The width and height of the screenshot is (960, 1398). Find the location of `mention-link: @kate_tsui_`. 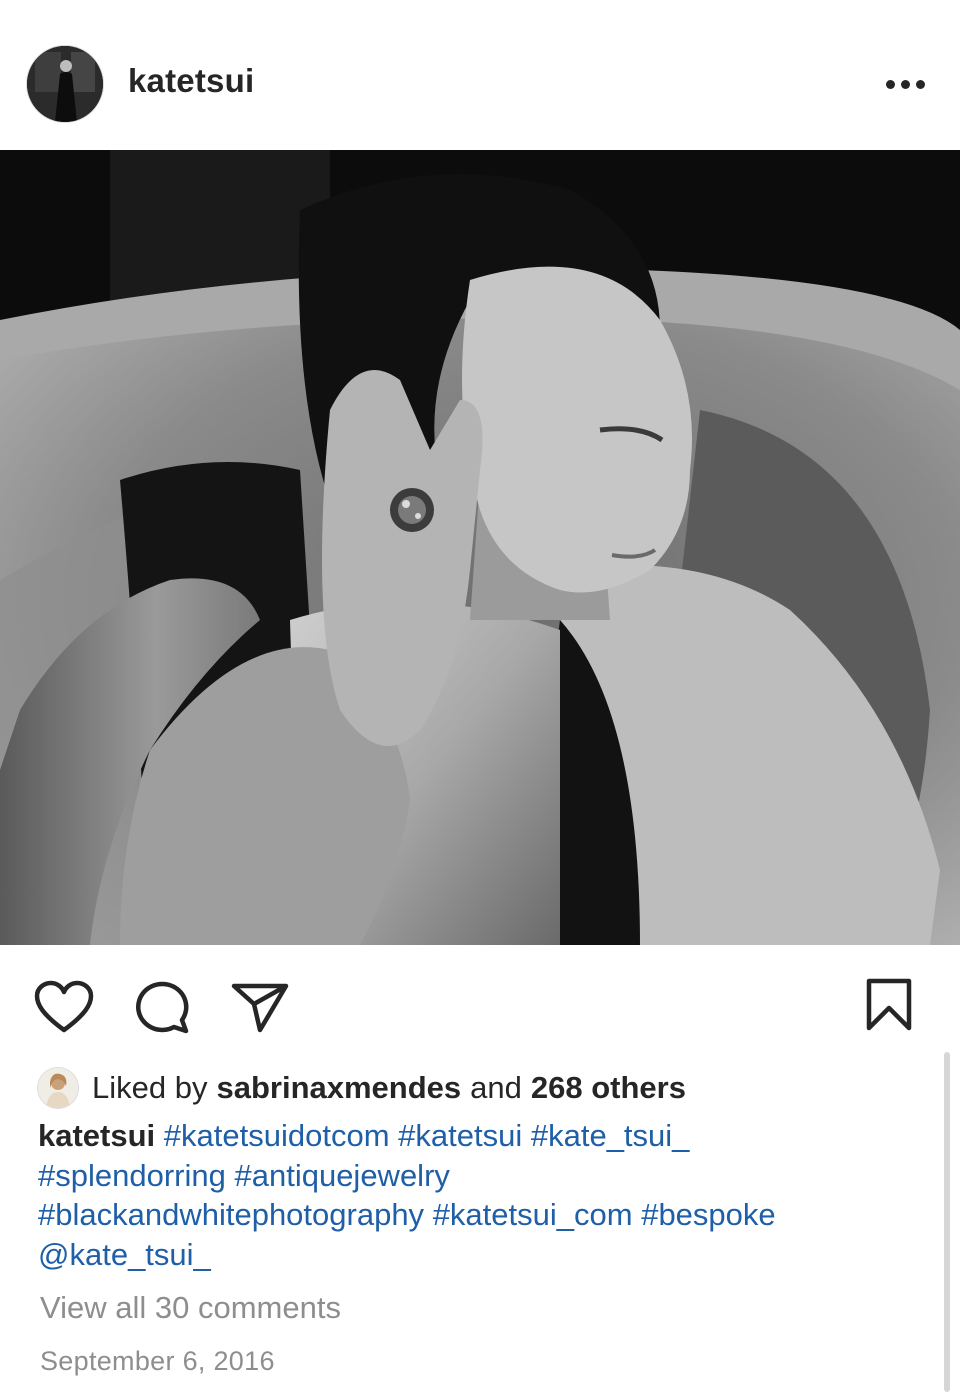

mention-link: @kate_tsui_ is located at coordinates (124, 1254).